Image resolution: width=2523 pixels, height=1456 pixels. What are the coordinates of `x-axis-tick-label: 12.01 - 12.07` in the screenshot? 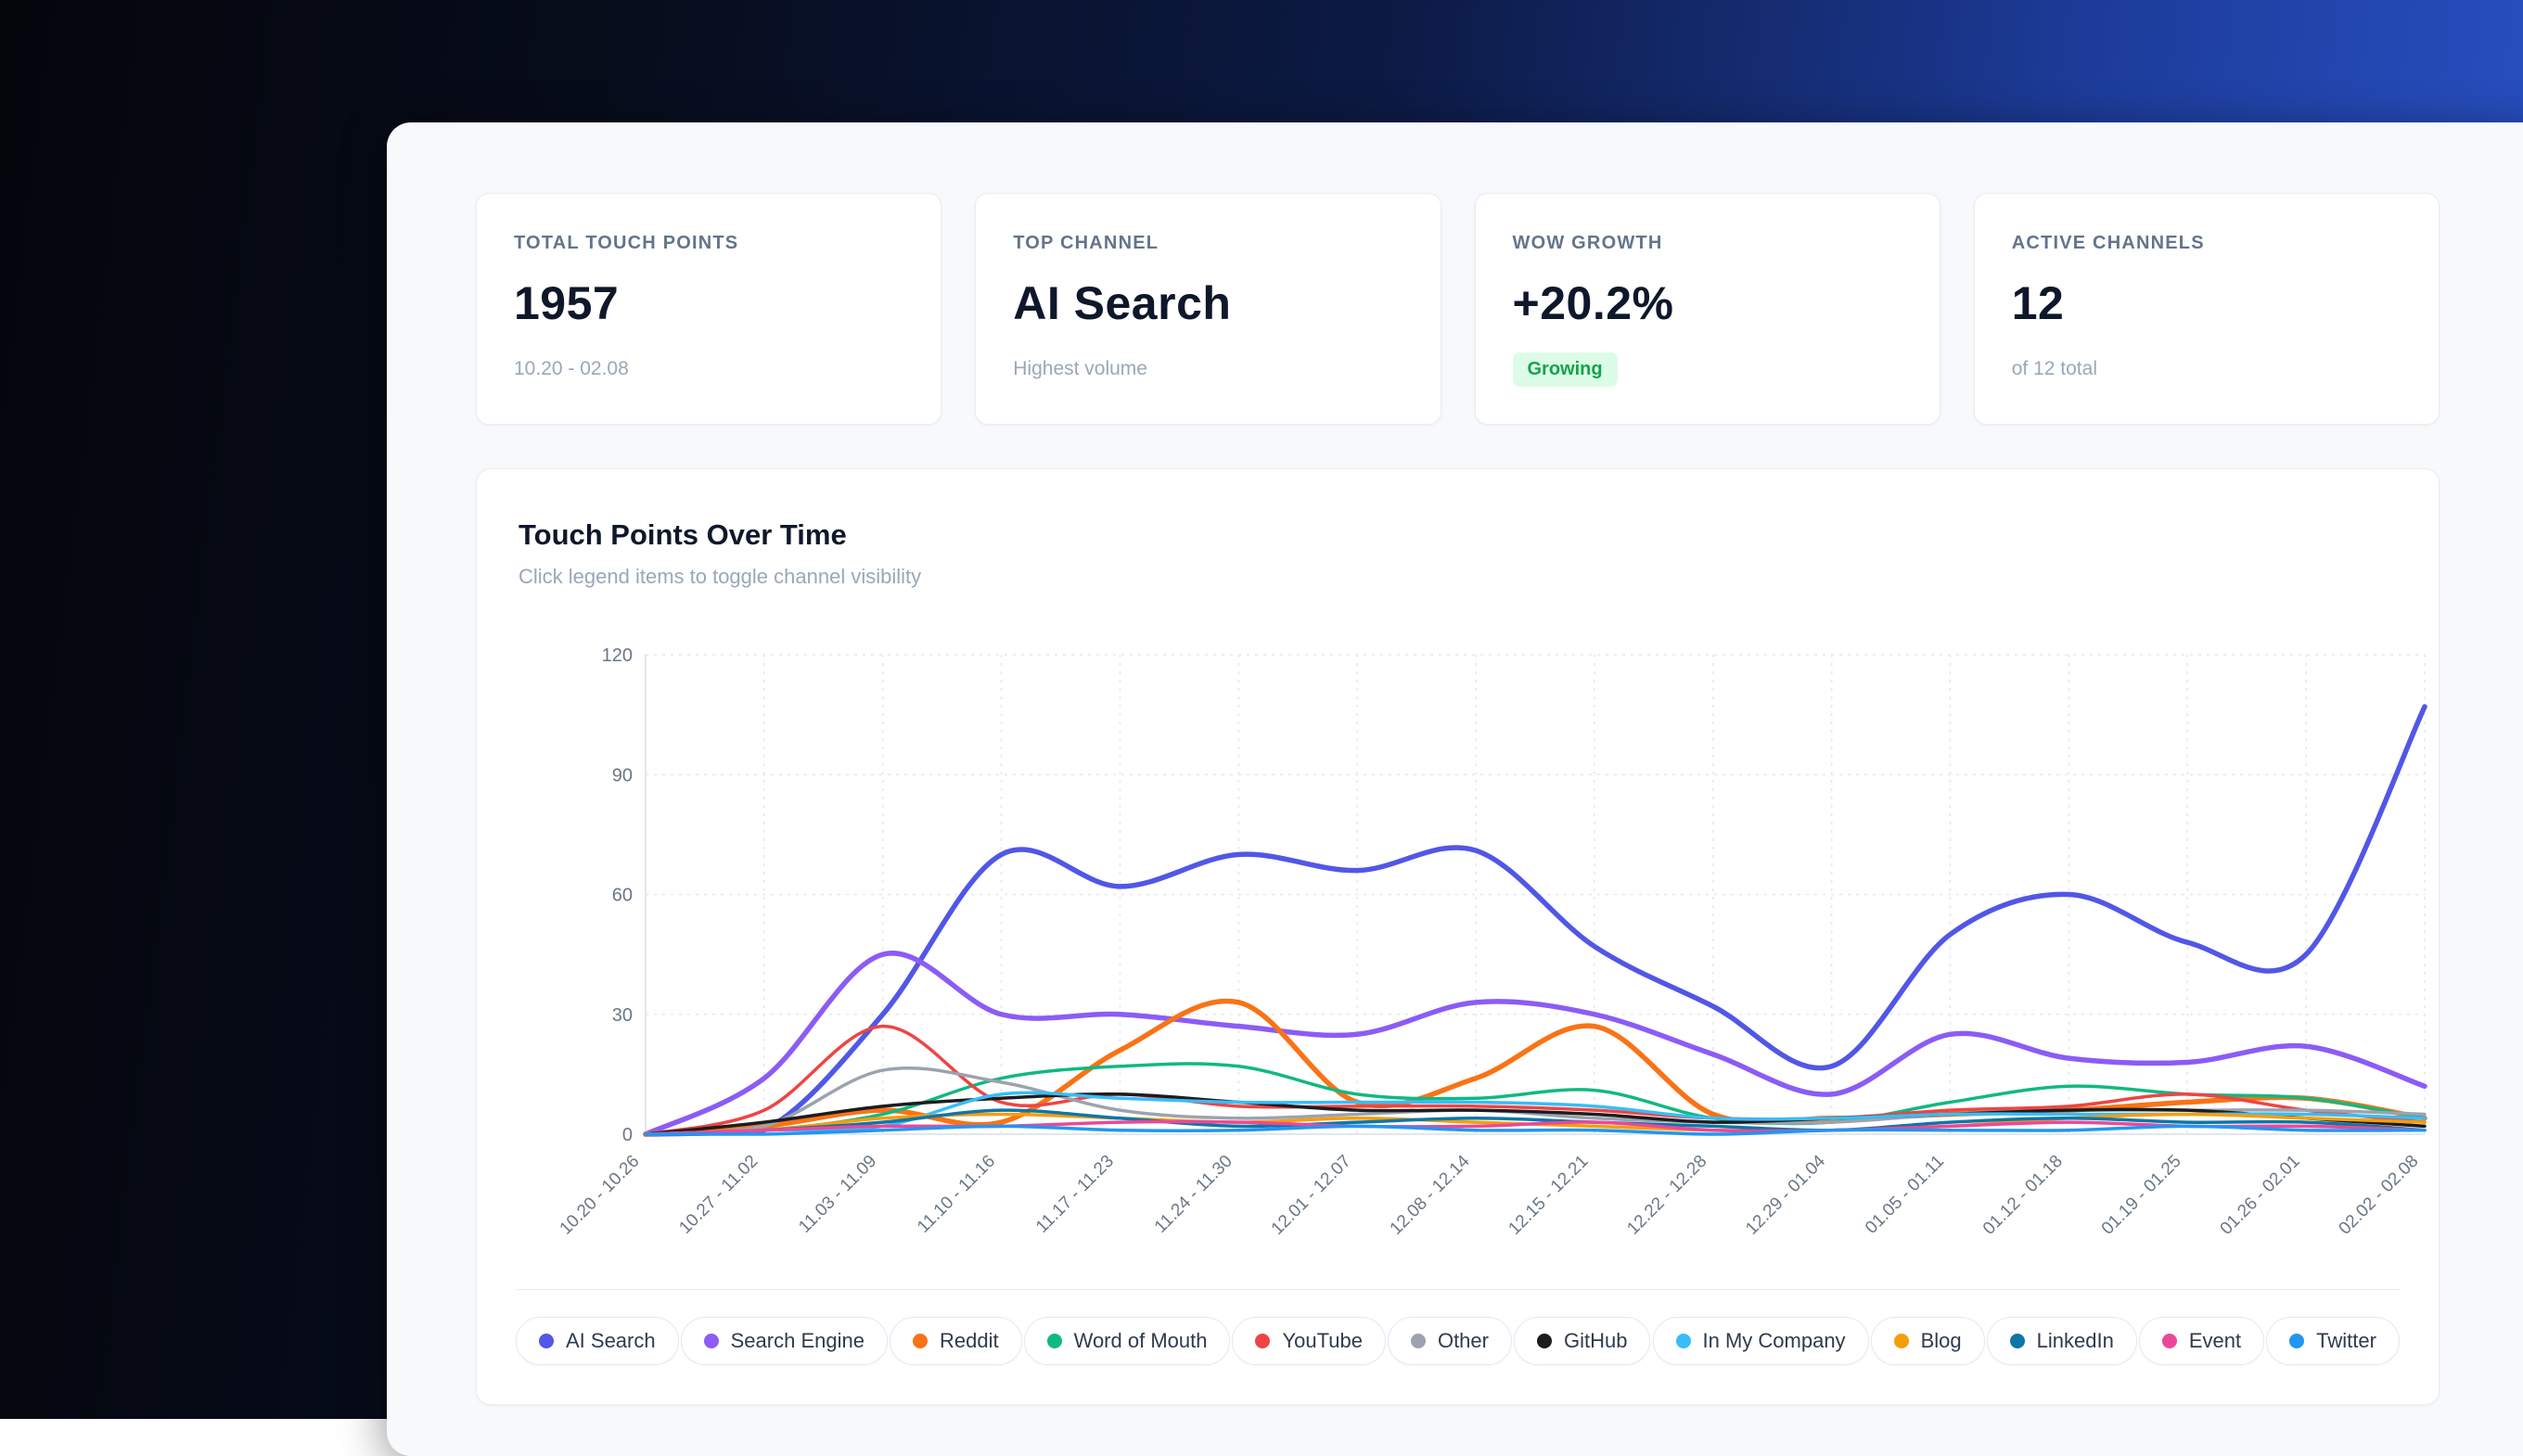 It's located at (1311, 1195).